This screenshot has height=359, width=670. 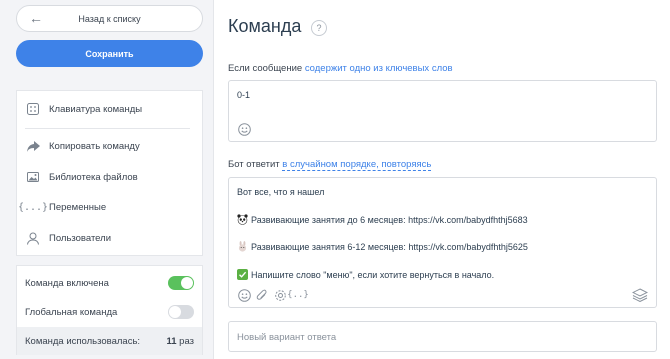 I want to click on menu-item-library: Библиотека файлов, so click(x=109, y=177).